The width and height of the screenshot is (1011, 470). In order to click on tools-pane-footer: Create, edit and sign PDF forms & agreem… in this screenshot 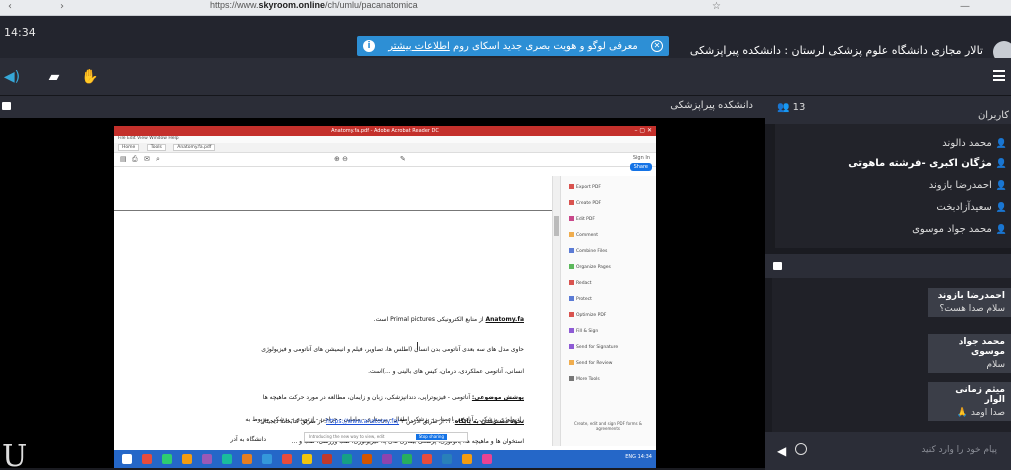, I will do `click(608, 426)`.